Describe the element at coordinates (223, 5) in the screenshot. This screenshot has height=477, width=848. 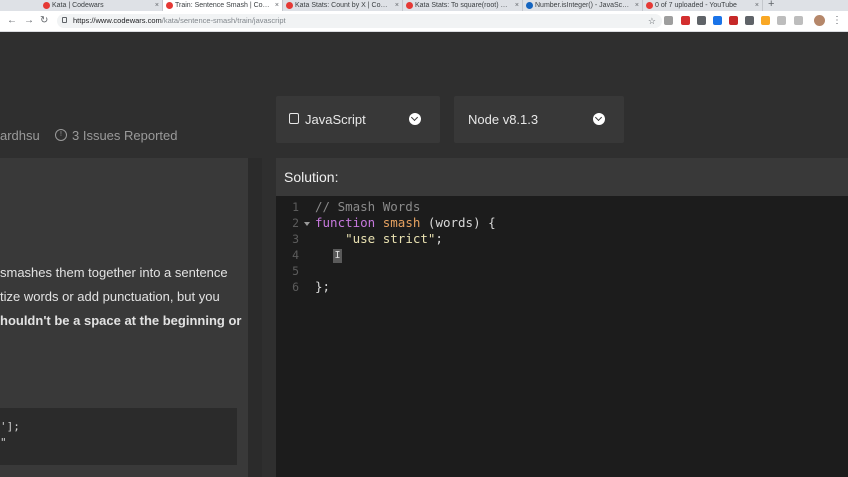
I see `tab-train-sentence-smash: Train: Sentence Smash | Codewars ×` at that location.